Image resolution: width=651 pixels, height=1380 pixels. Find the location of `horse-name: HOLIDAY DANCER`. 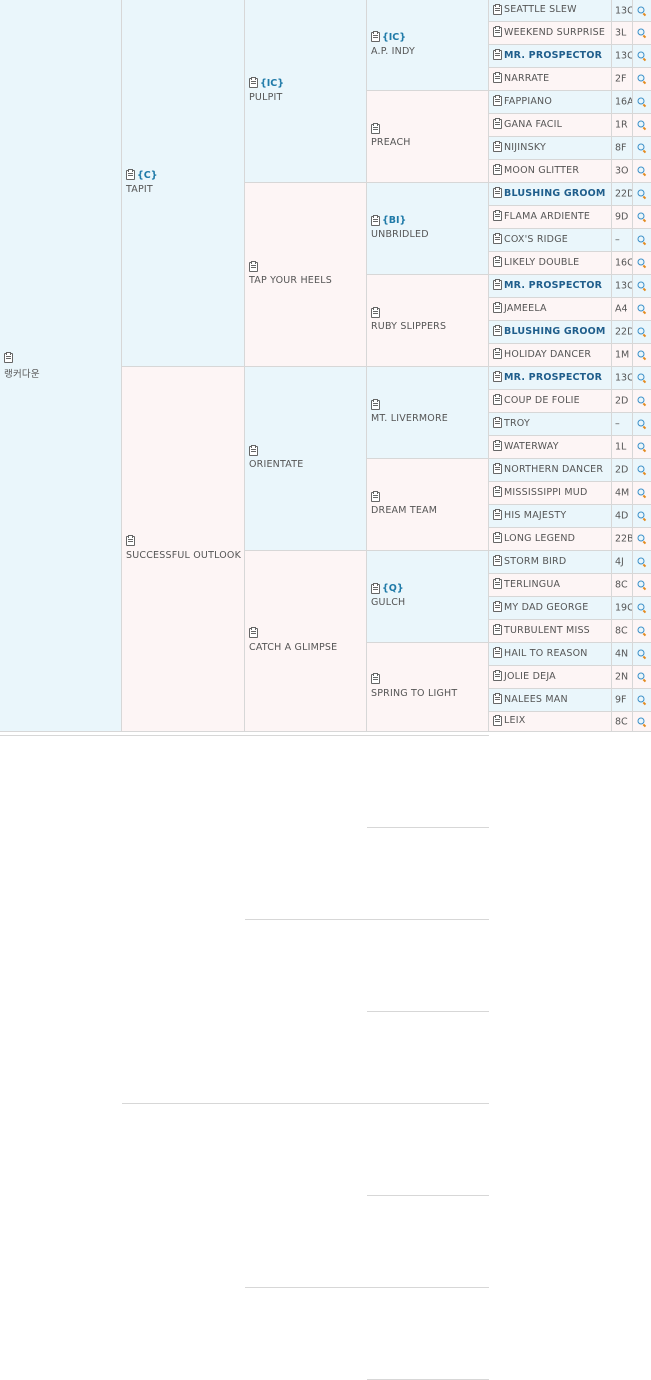

horse-name: HOLIDAY DANCER is located at coordinates (547, 354).